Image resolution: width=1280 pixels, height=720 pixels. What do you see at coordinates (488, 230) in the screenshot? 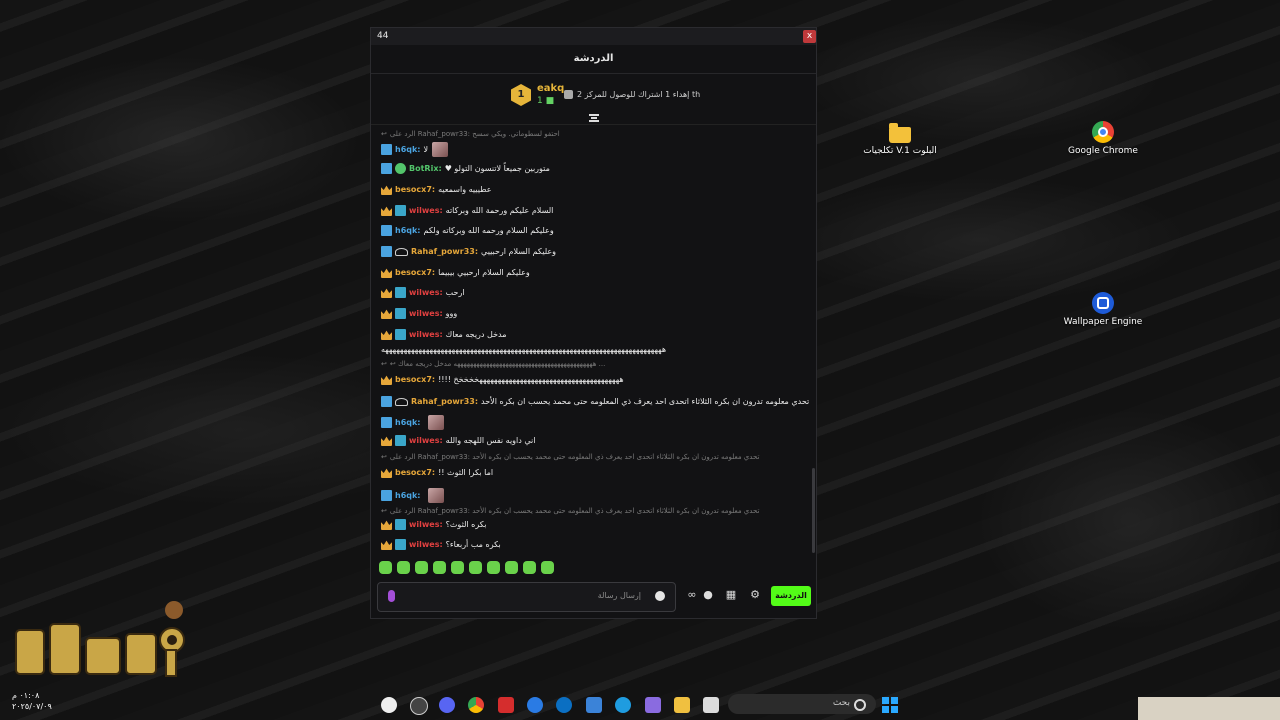
I see `chat-message-text: وعليكم السلام ورحمه الله وبركاته ولكم` at bounding box center [488, 230].